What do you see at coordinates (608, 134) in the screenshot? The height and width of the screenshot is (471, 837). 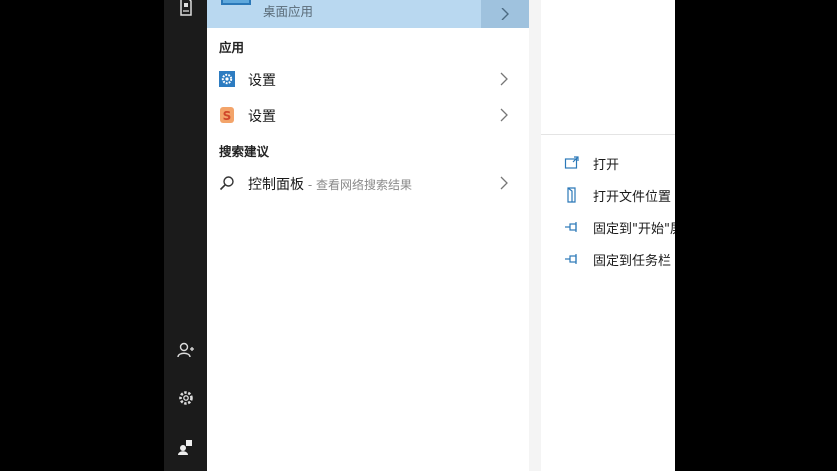 I see `detail-divider` at bounding box center [608, 134].